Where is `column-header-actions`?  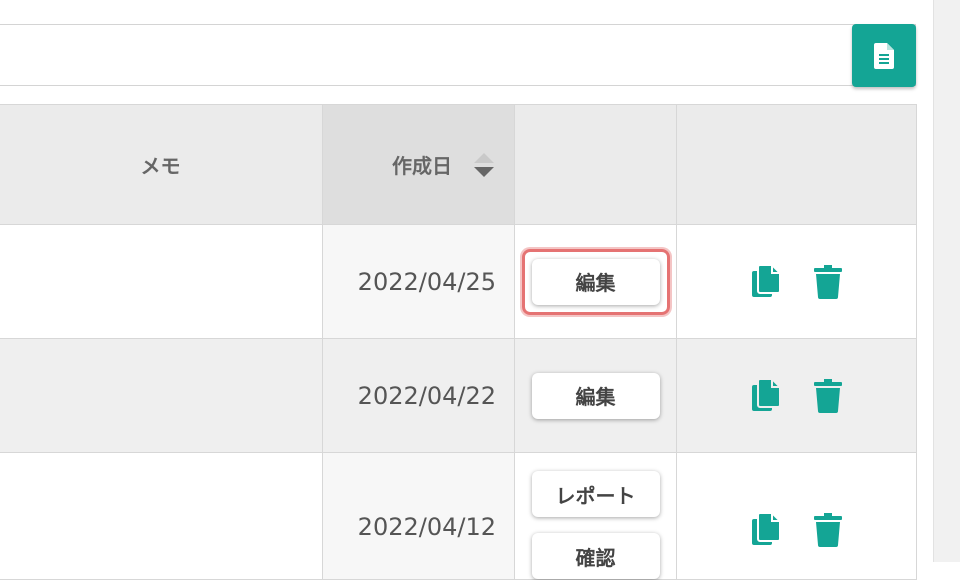
column-header-actions is located at coordinates (595, 164).